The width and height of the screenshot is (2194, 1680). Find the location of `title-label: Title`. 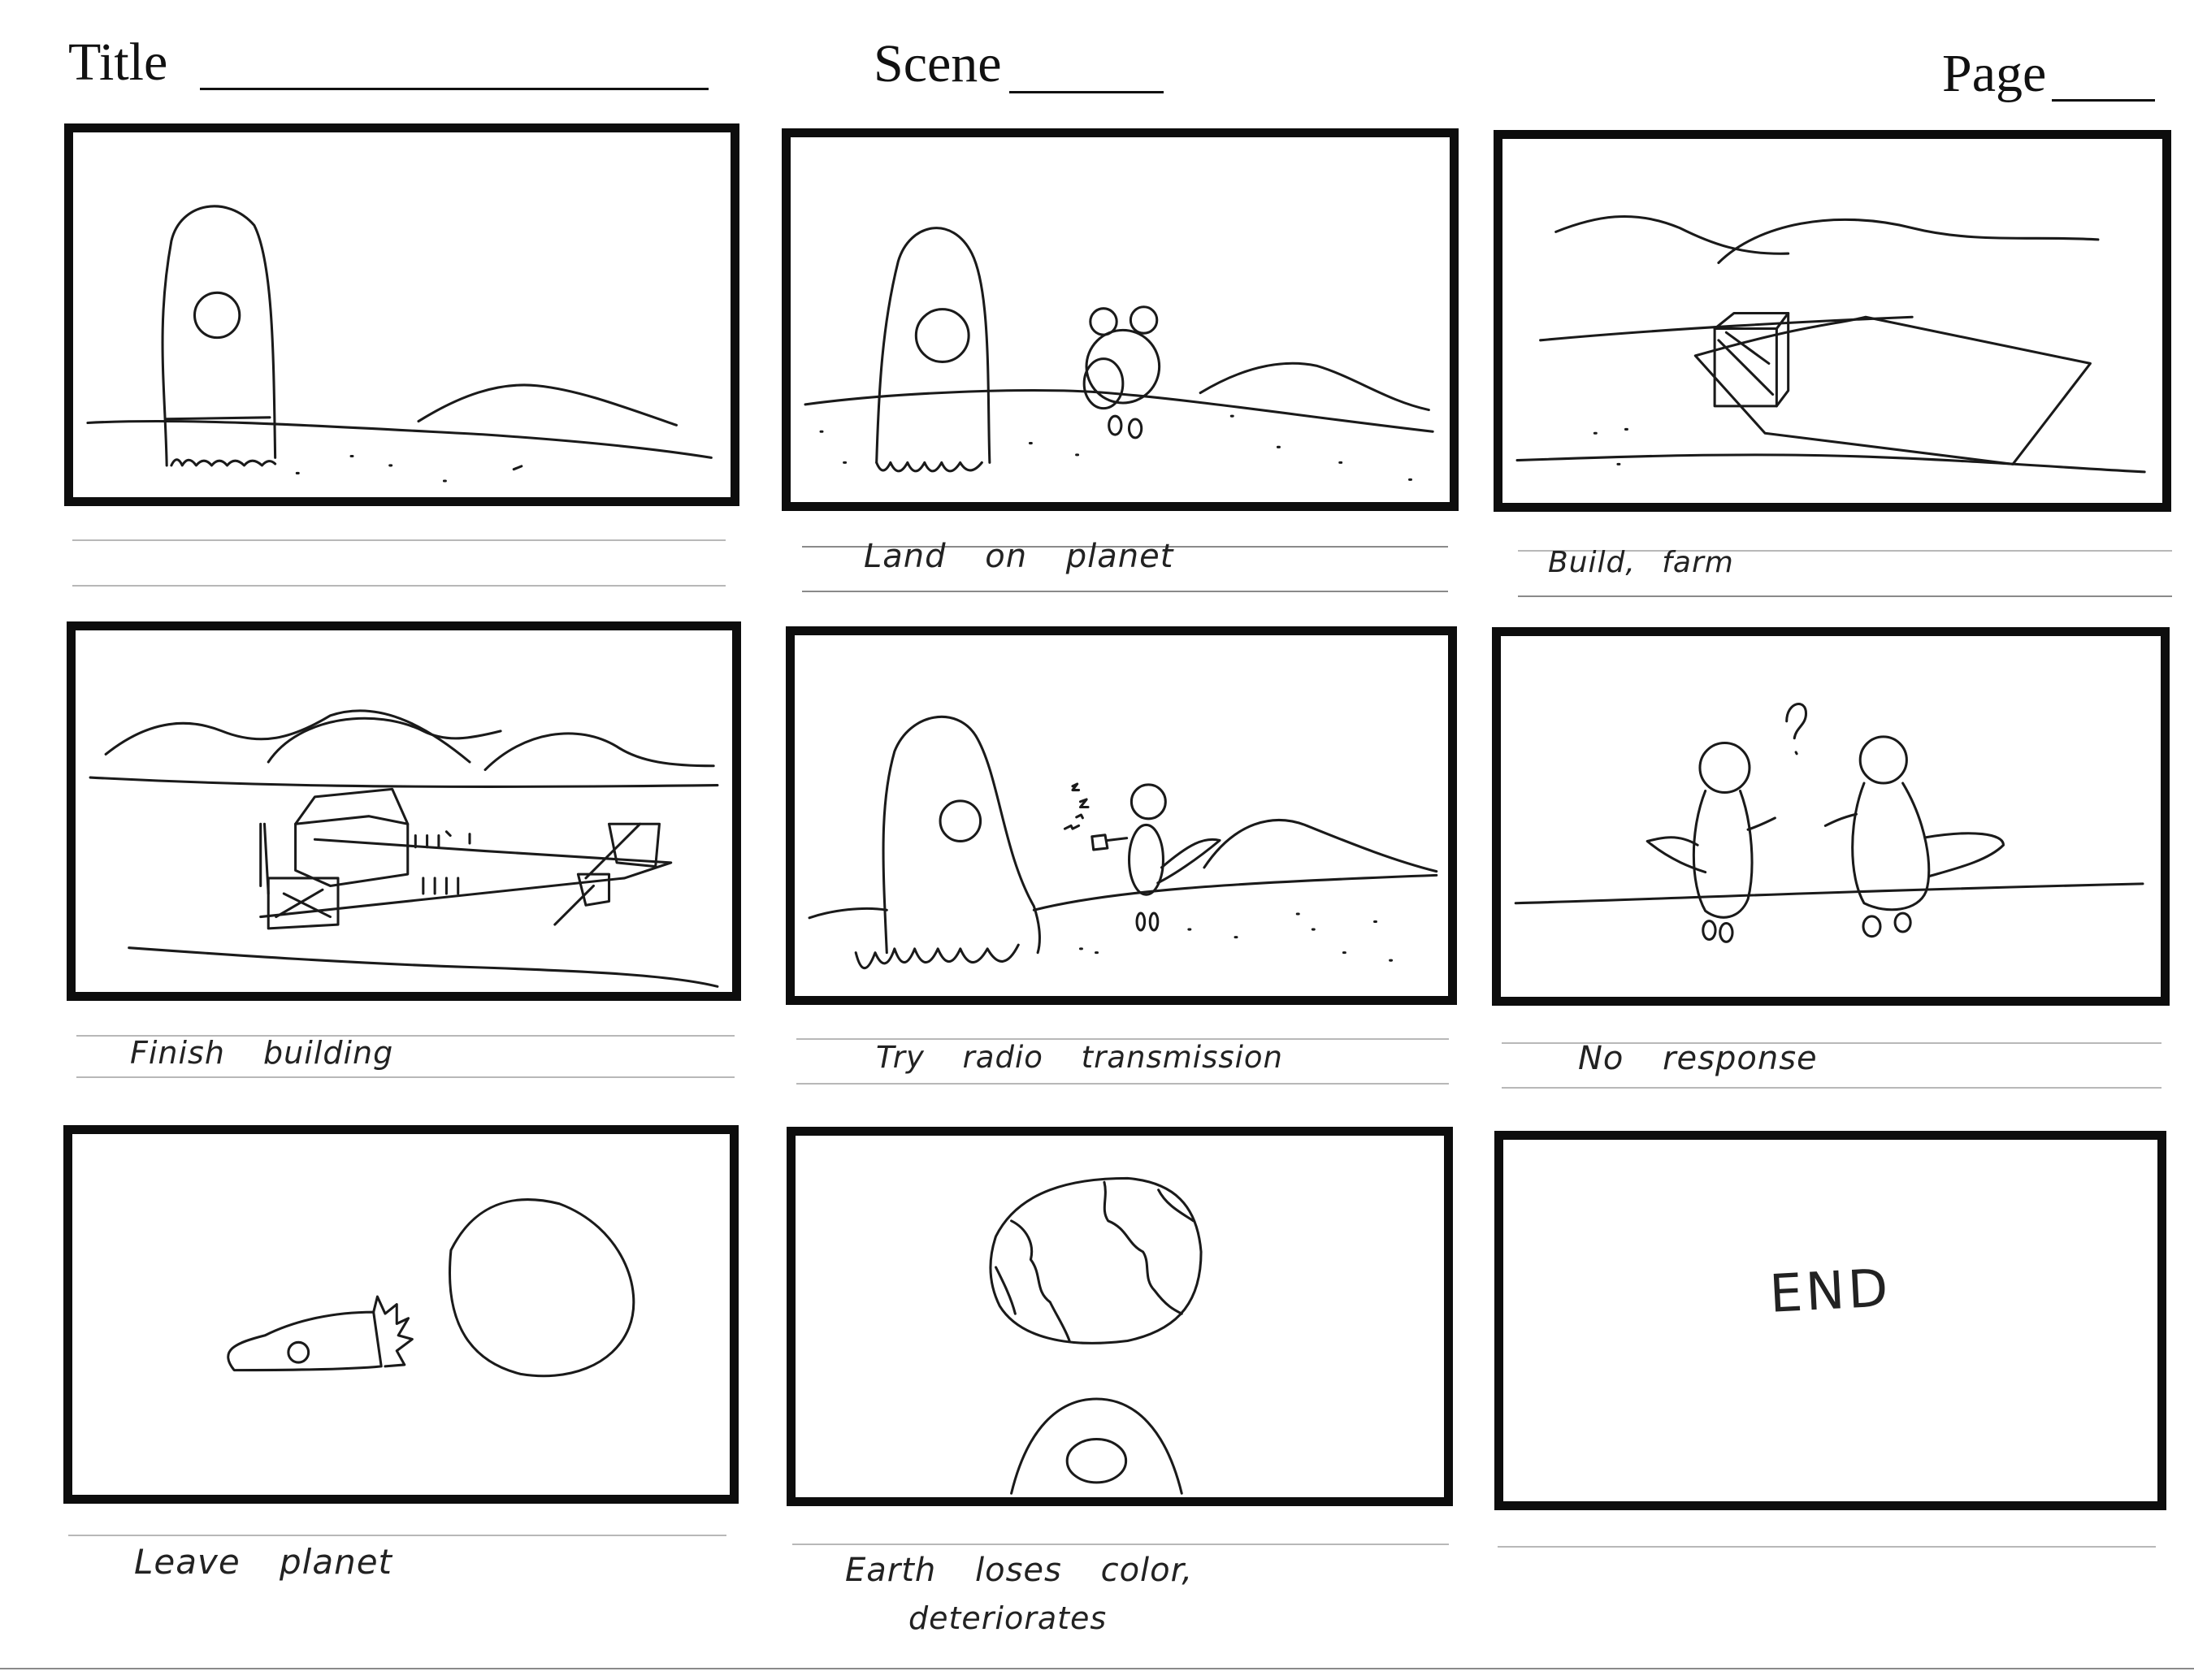

title-label: Title is located at coordinates (118, 62).